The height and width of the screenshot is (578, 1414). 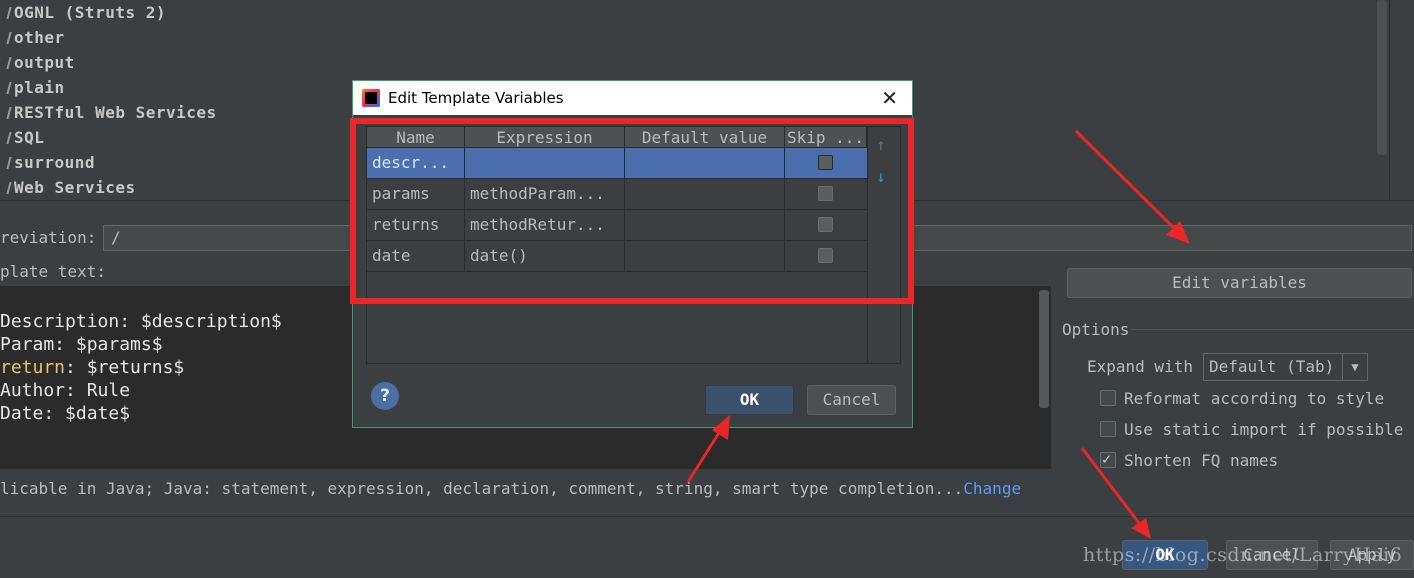 What do you see at coordinates (632, 98) in the screenshot?
I see `dialog-title-bar: Edit Template Variables ✕` at bounding box center [632, 98].